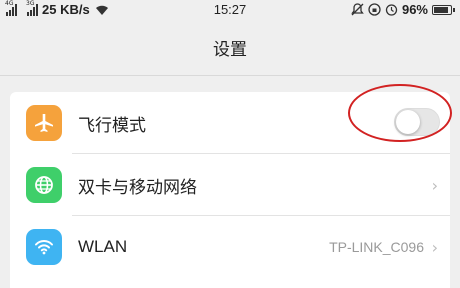  What do you see at coordinates (44, 123) in the screenshot?
I see `airplane-icon` at bounding box center [44, 123].